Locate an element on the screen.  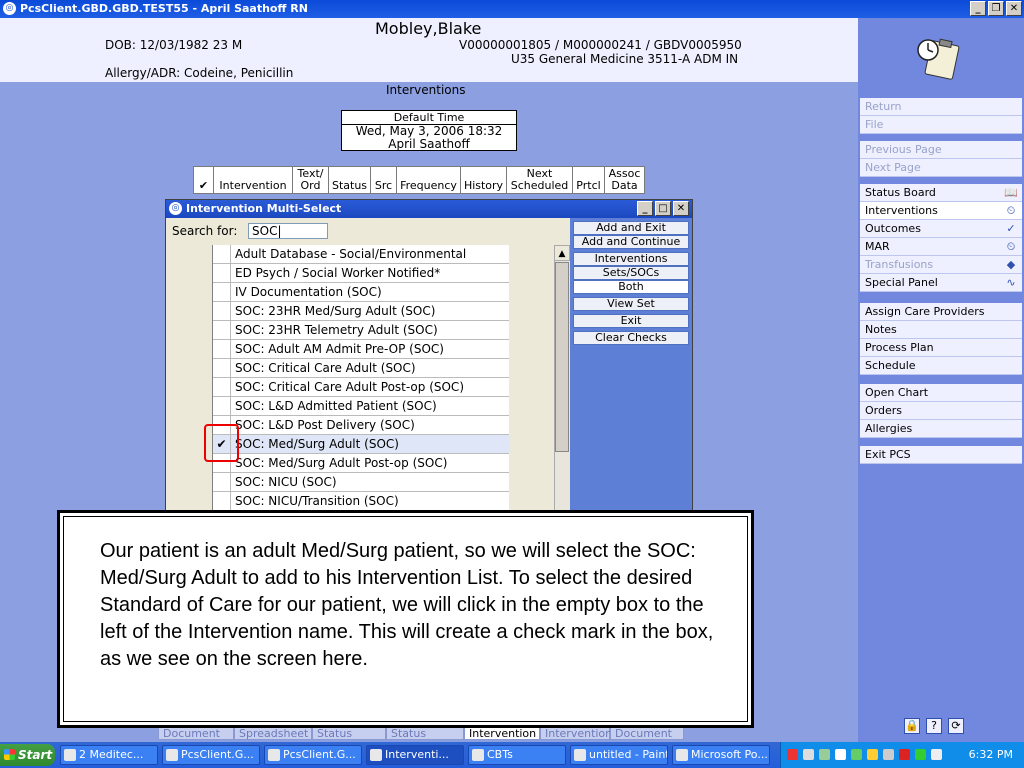
scroll-up-arrow-icon: ▲ is located at coordinates (562, 253).